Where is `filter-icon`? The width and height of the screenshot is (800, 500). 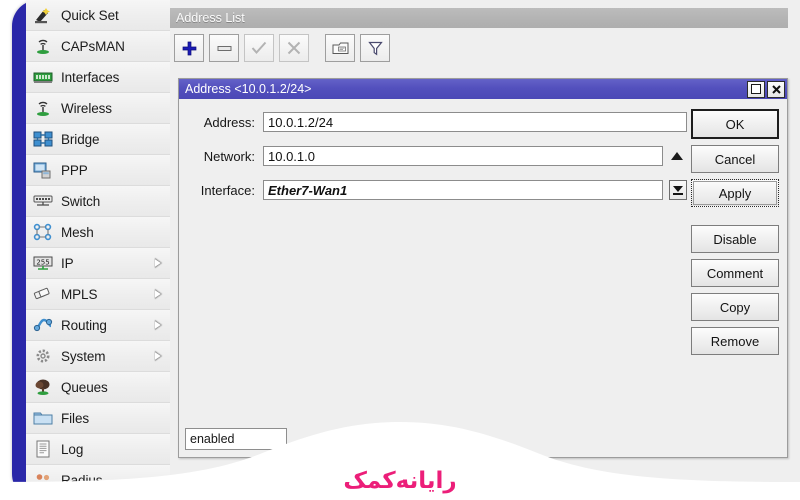
filter-icon is located at coordinates (375, 48).